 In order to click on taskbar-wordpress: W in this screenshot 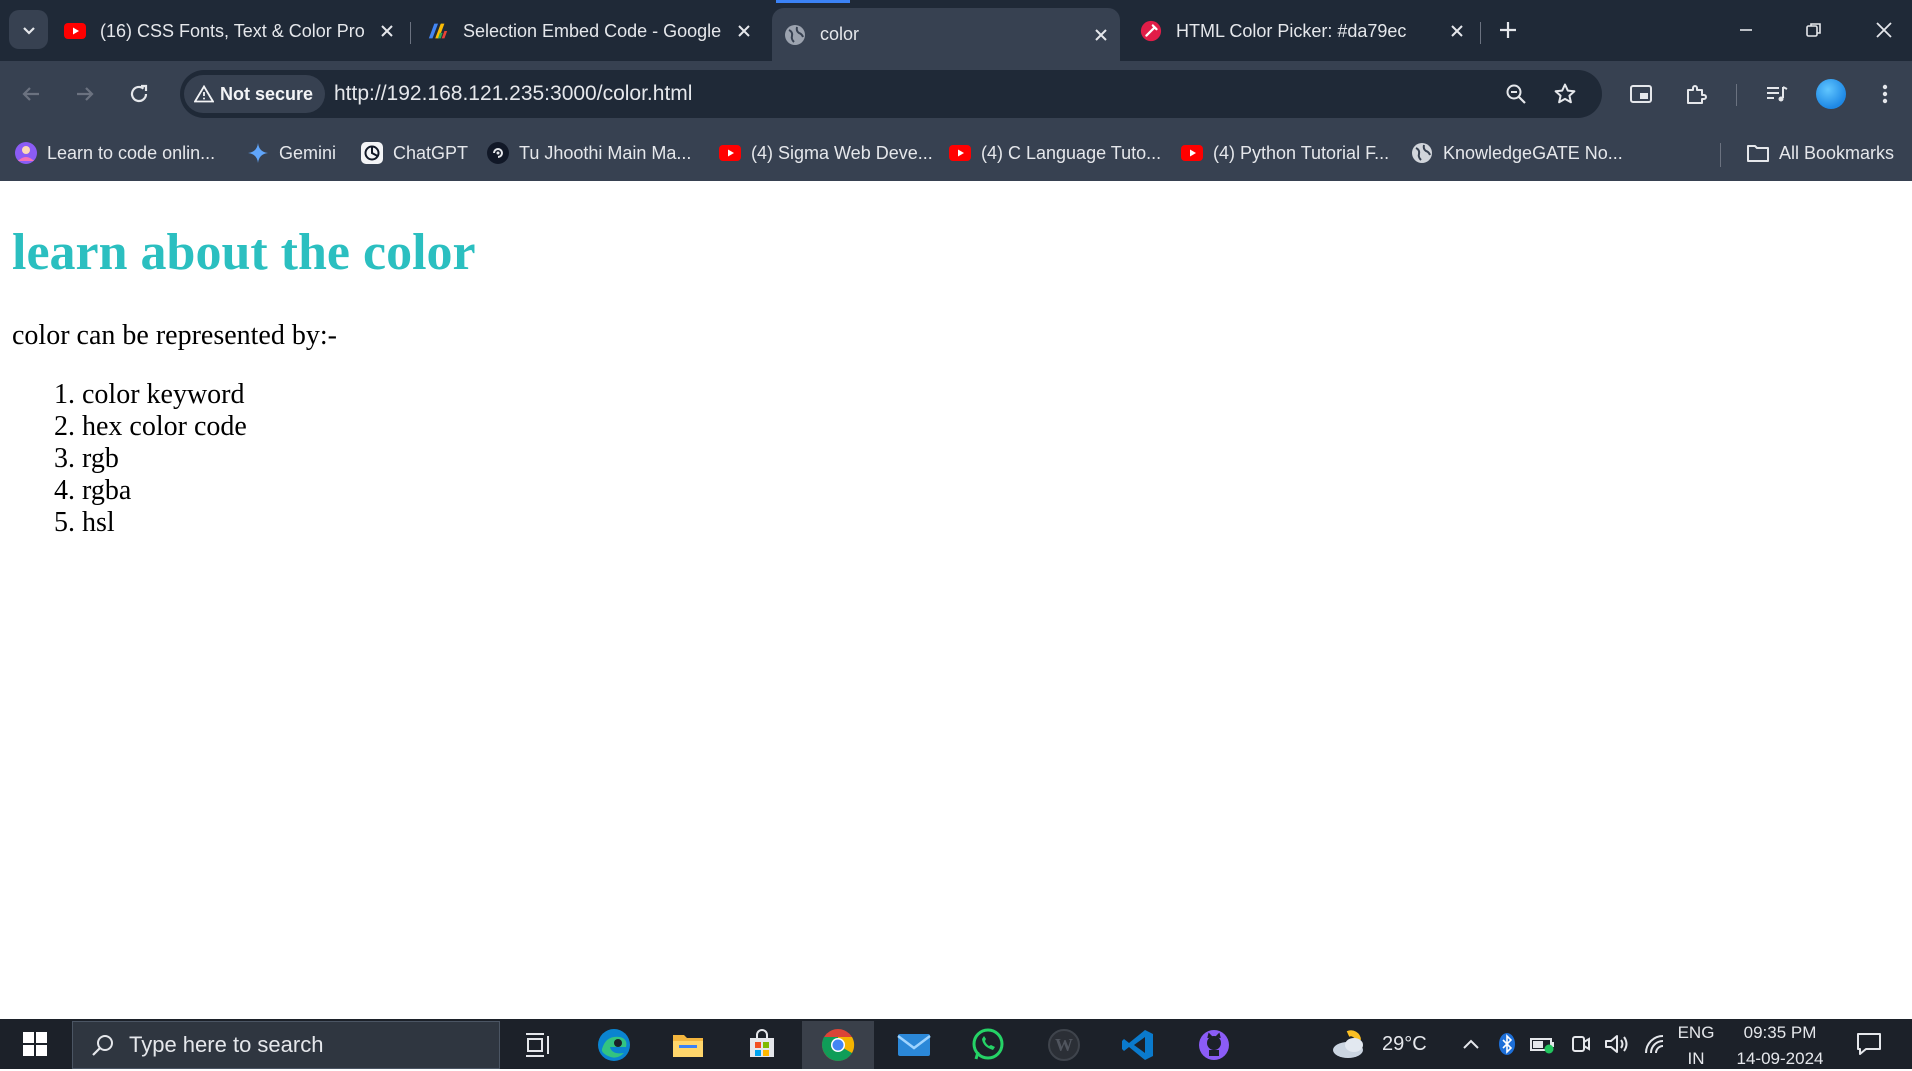, I will do `click(1064, 1045)`.